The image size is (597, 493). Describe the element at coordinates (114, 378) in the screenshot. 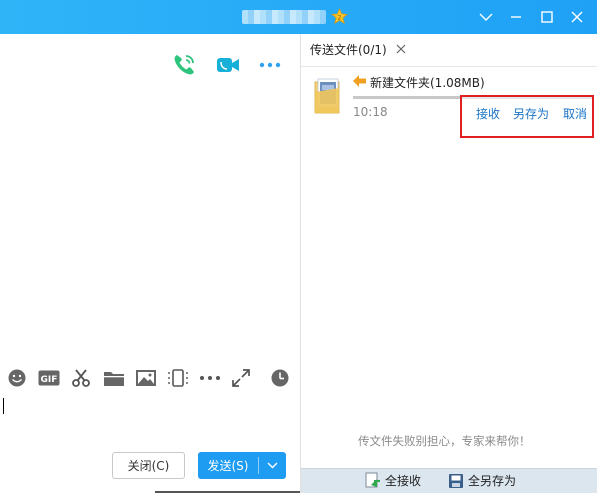

I see `folder-icon` at that location.